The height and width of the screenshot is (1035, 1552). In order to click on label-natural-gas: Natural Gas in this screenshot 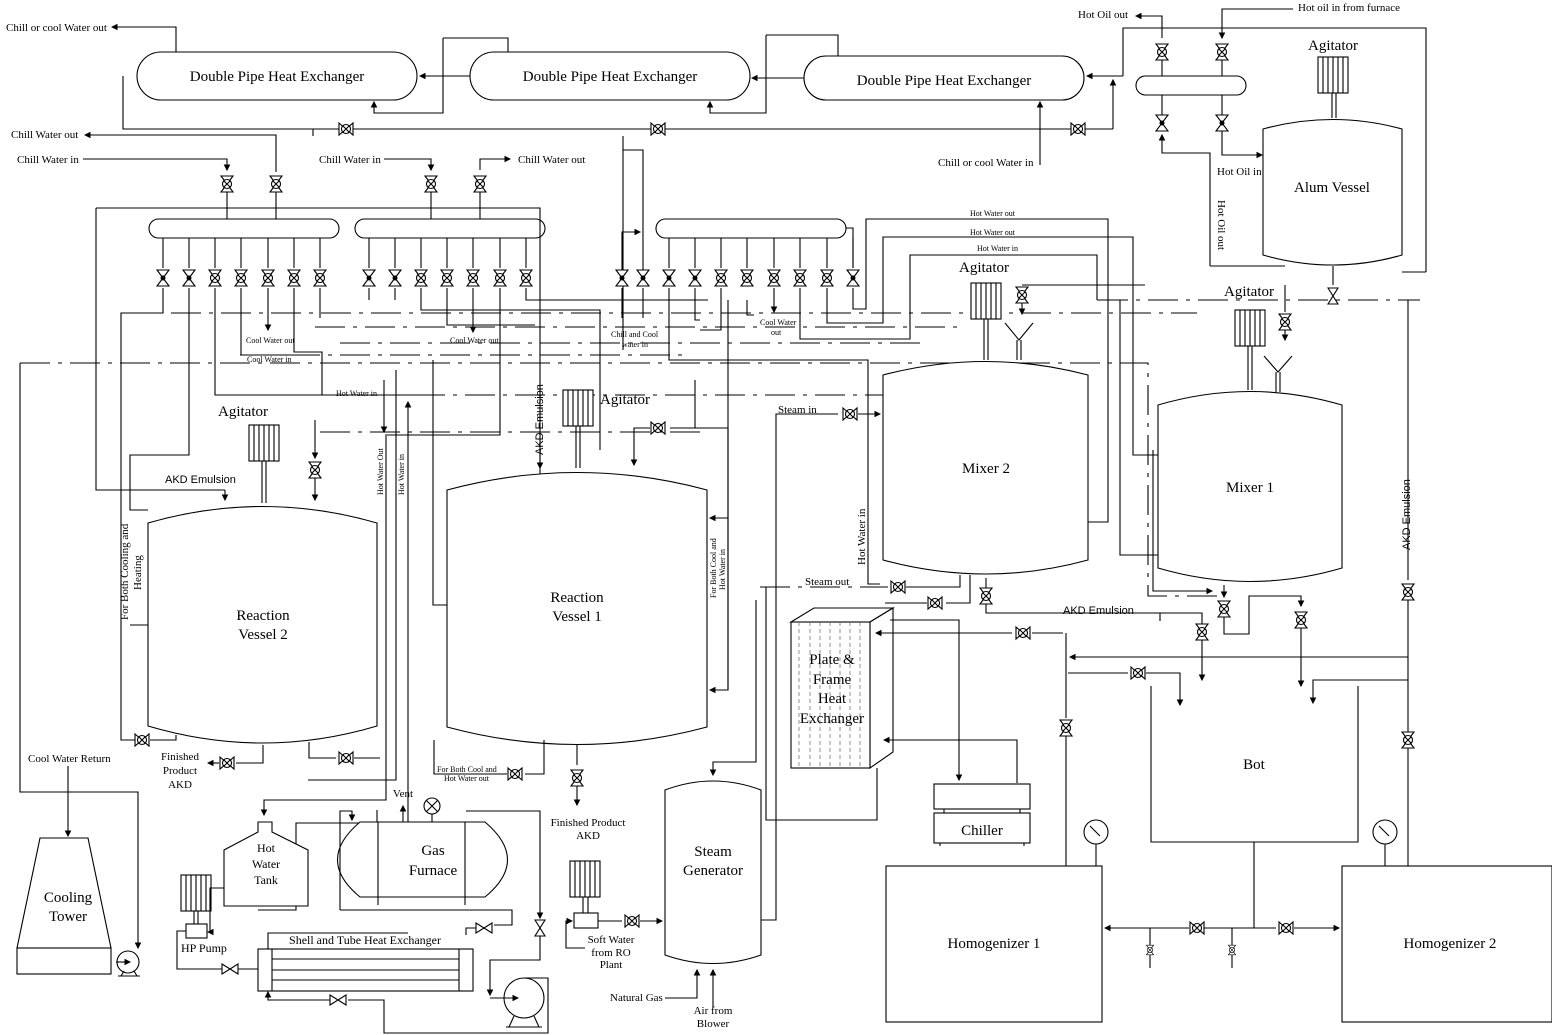, I will do `click(636, 998)`.